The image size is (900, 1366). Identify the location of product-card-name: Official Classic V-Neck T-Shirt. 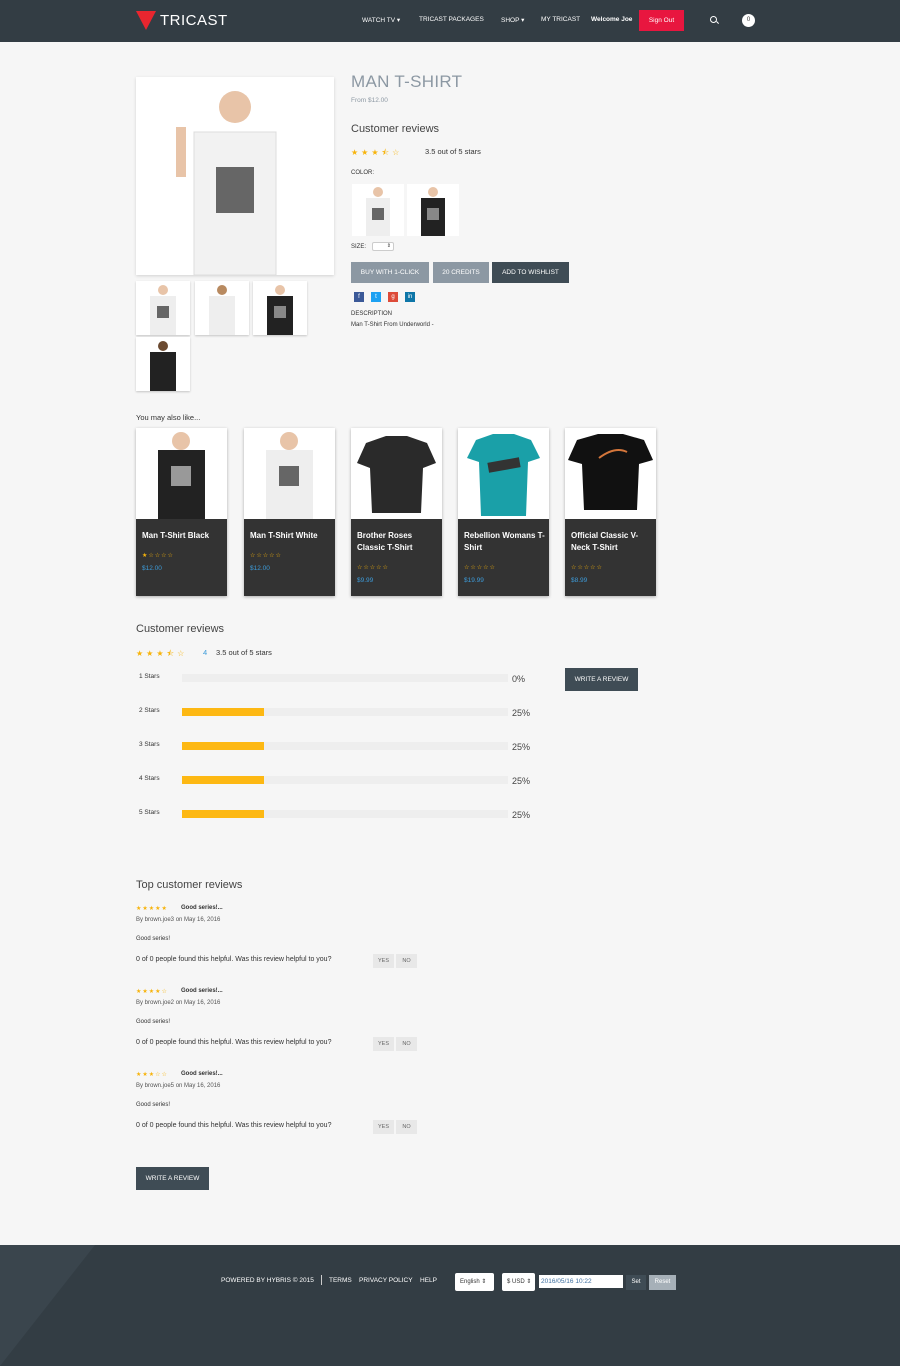
(605, 541).